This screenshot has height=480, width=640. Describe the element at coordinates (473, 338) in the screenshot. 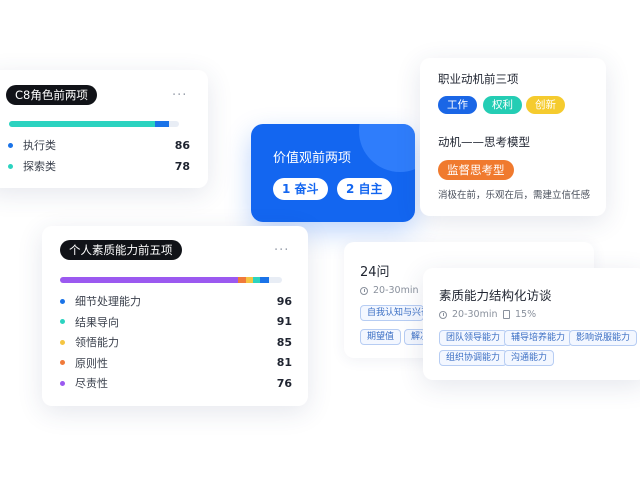

I see `interview-chip-1: 团队领导能力` at that location.